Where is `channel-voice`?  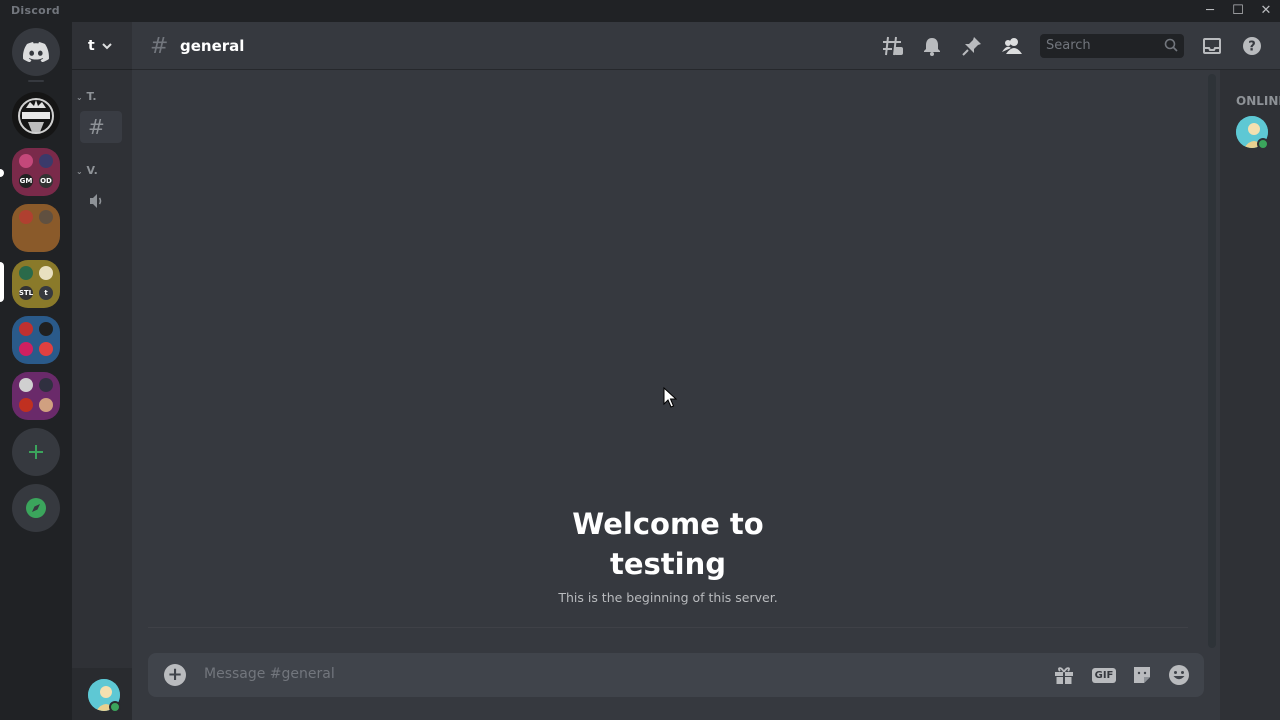 channel-voice is located at coordinates (101, 201).